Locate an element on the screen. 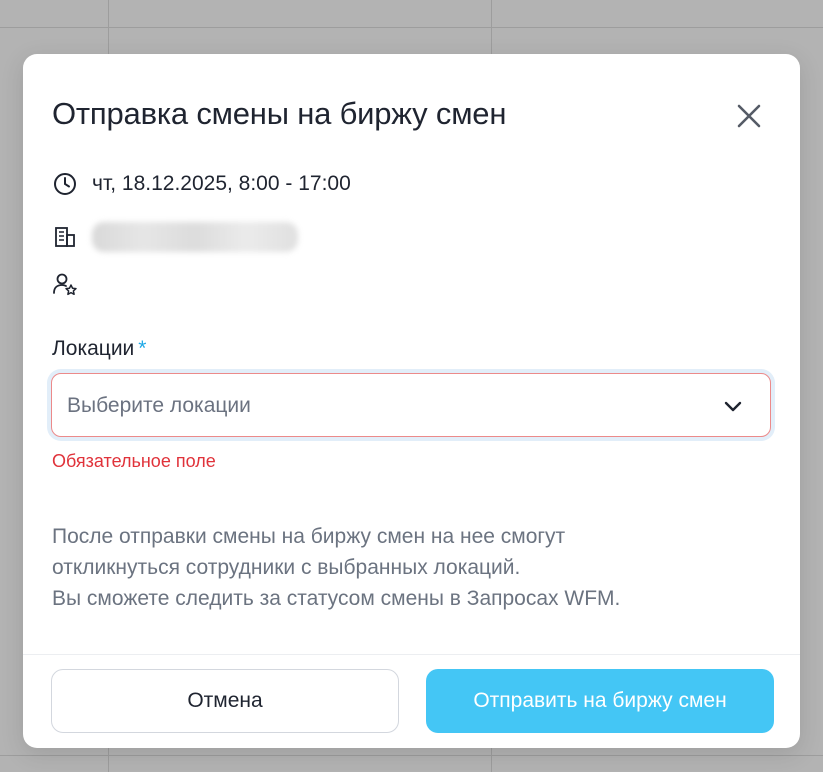 The width and height of the screenshot is (823, 772). dialog-title: Отправка смены на биржу смен is located at coordinates (279, 113).